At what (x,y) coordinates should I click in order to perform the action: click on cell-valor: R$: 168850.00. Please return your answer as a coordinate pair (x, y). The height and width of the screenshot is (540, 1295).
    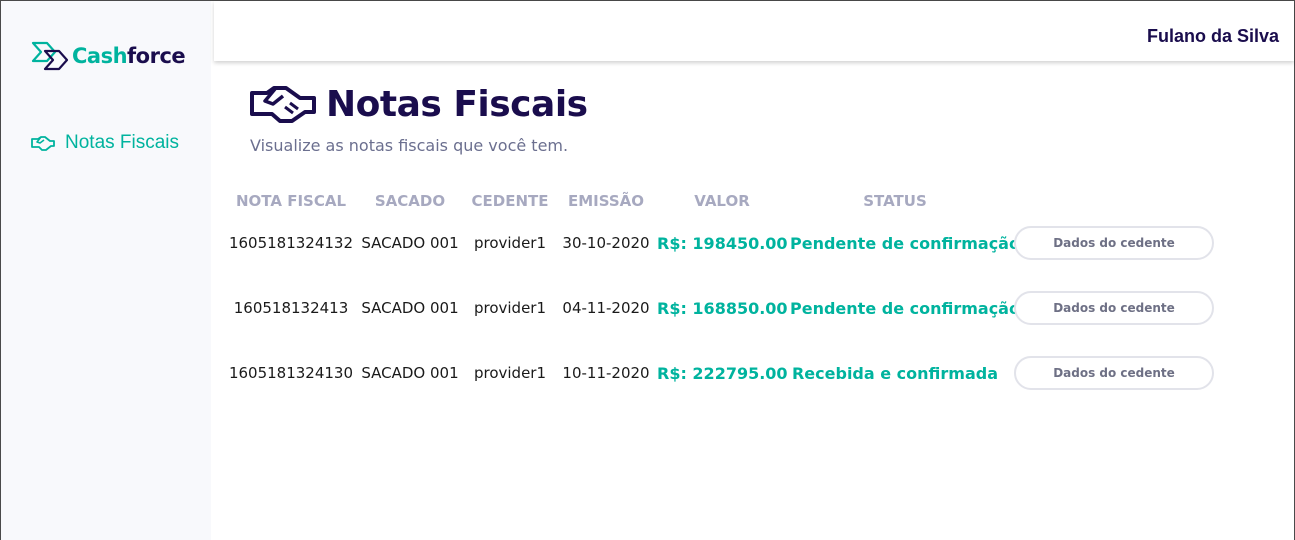
    Looking at the image, I should click on (722, 308).